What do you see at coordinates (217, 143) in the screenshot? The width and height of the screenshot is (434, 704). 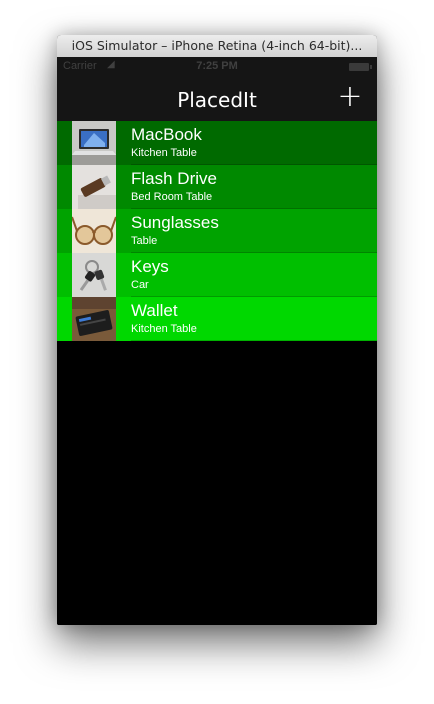 I see `list-item-macbook: MacBook Kitchen Table` at bounding box center [217, 143].